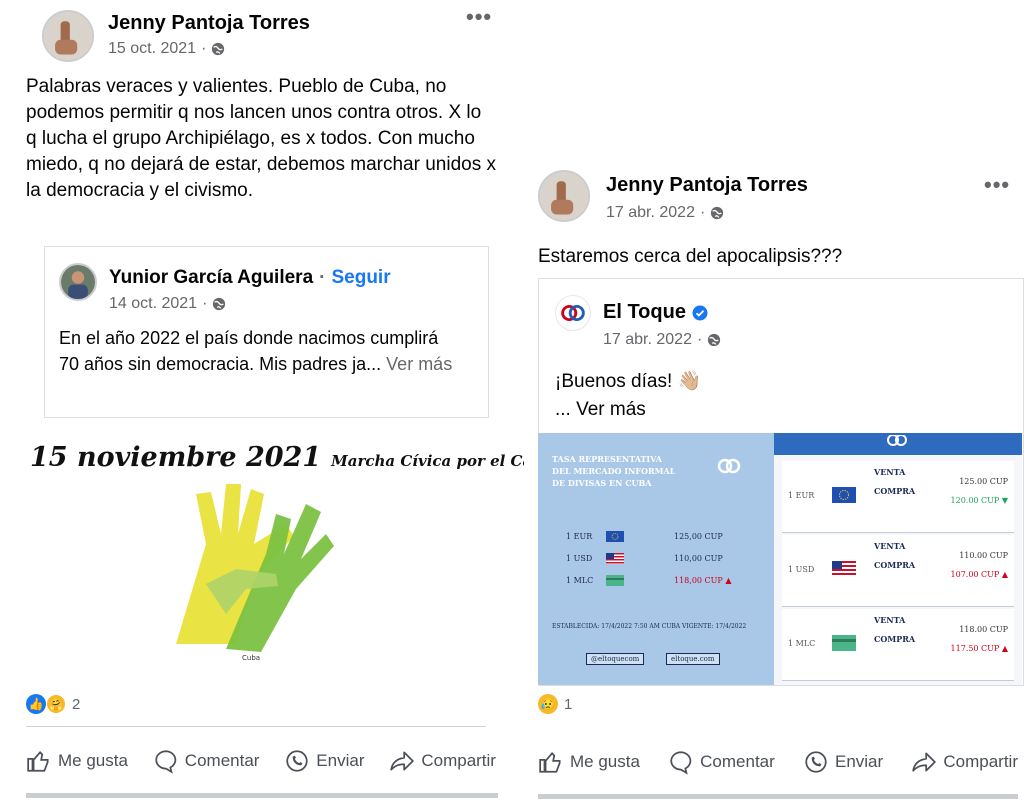 The width and height of the screenshot is (1034, 805). I want to click on rate-row-eur: 1 EUR 125,00 CUP, so click(644, 536).